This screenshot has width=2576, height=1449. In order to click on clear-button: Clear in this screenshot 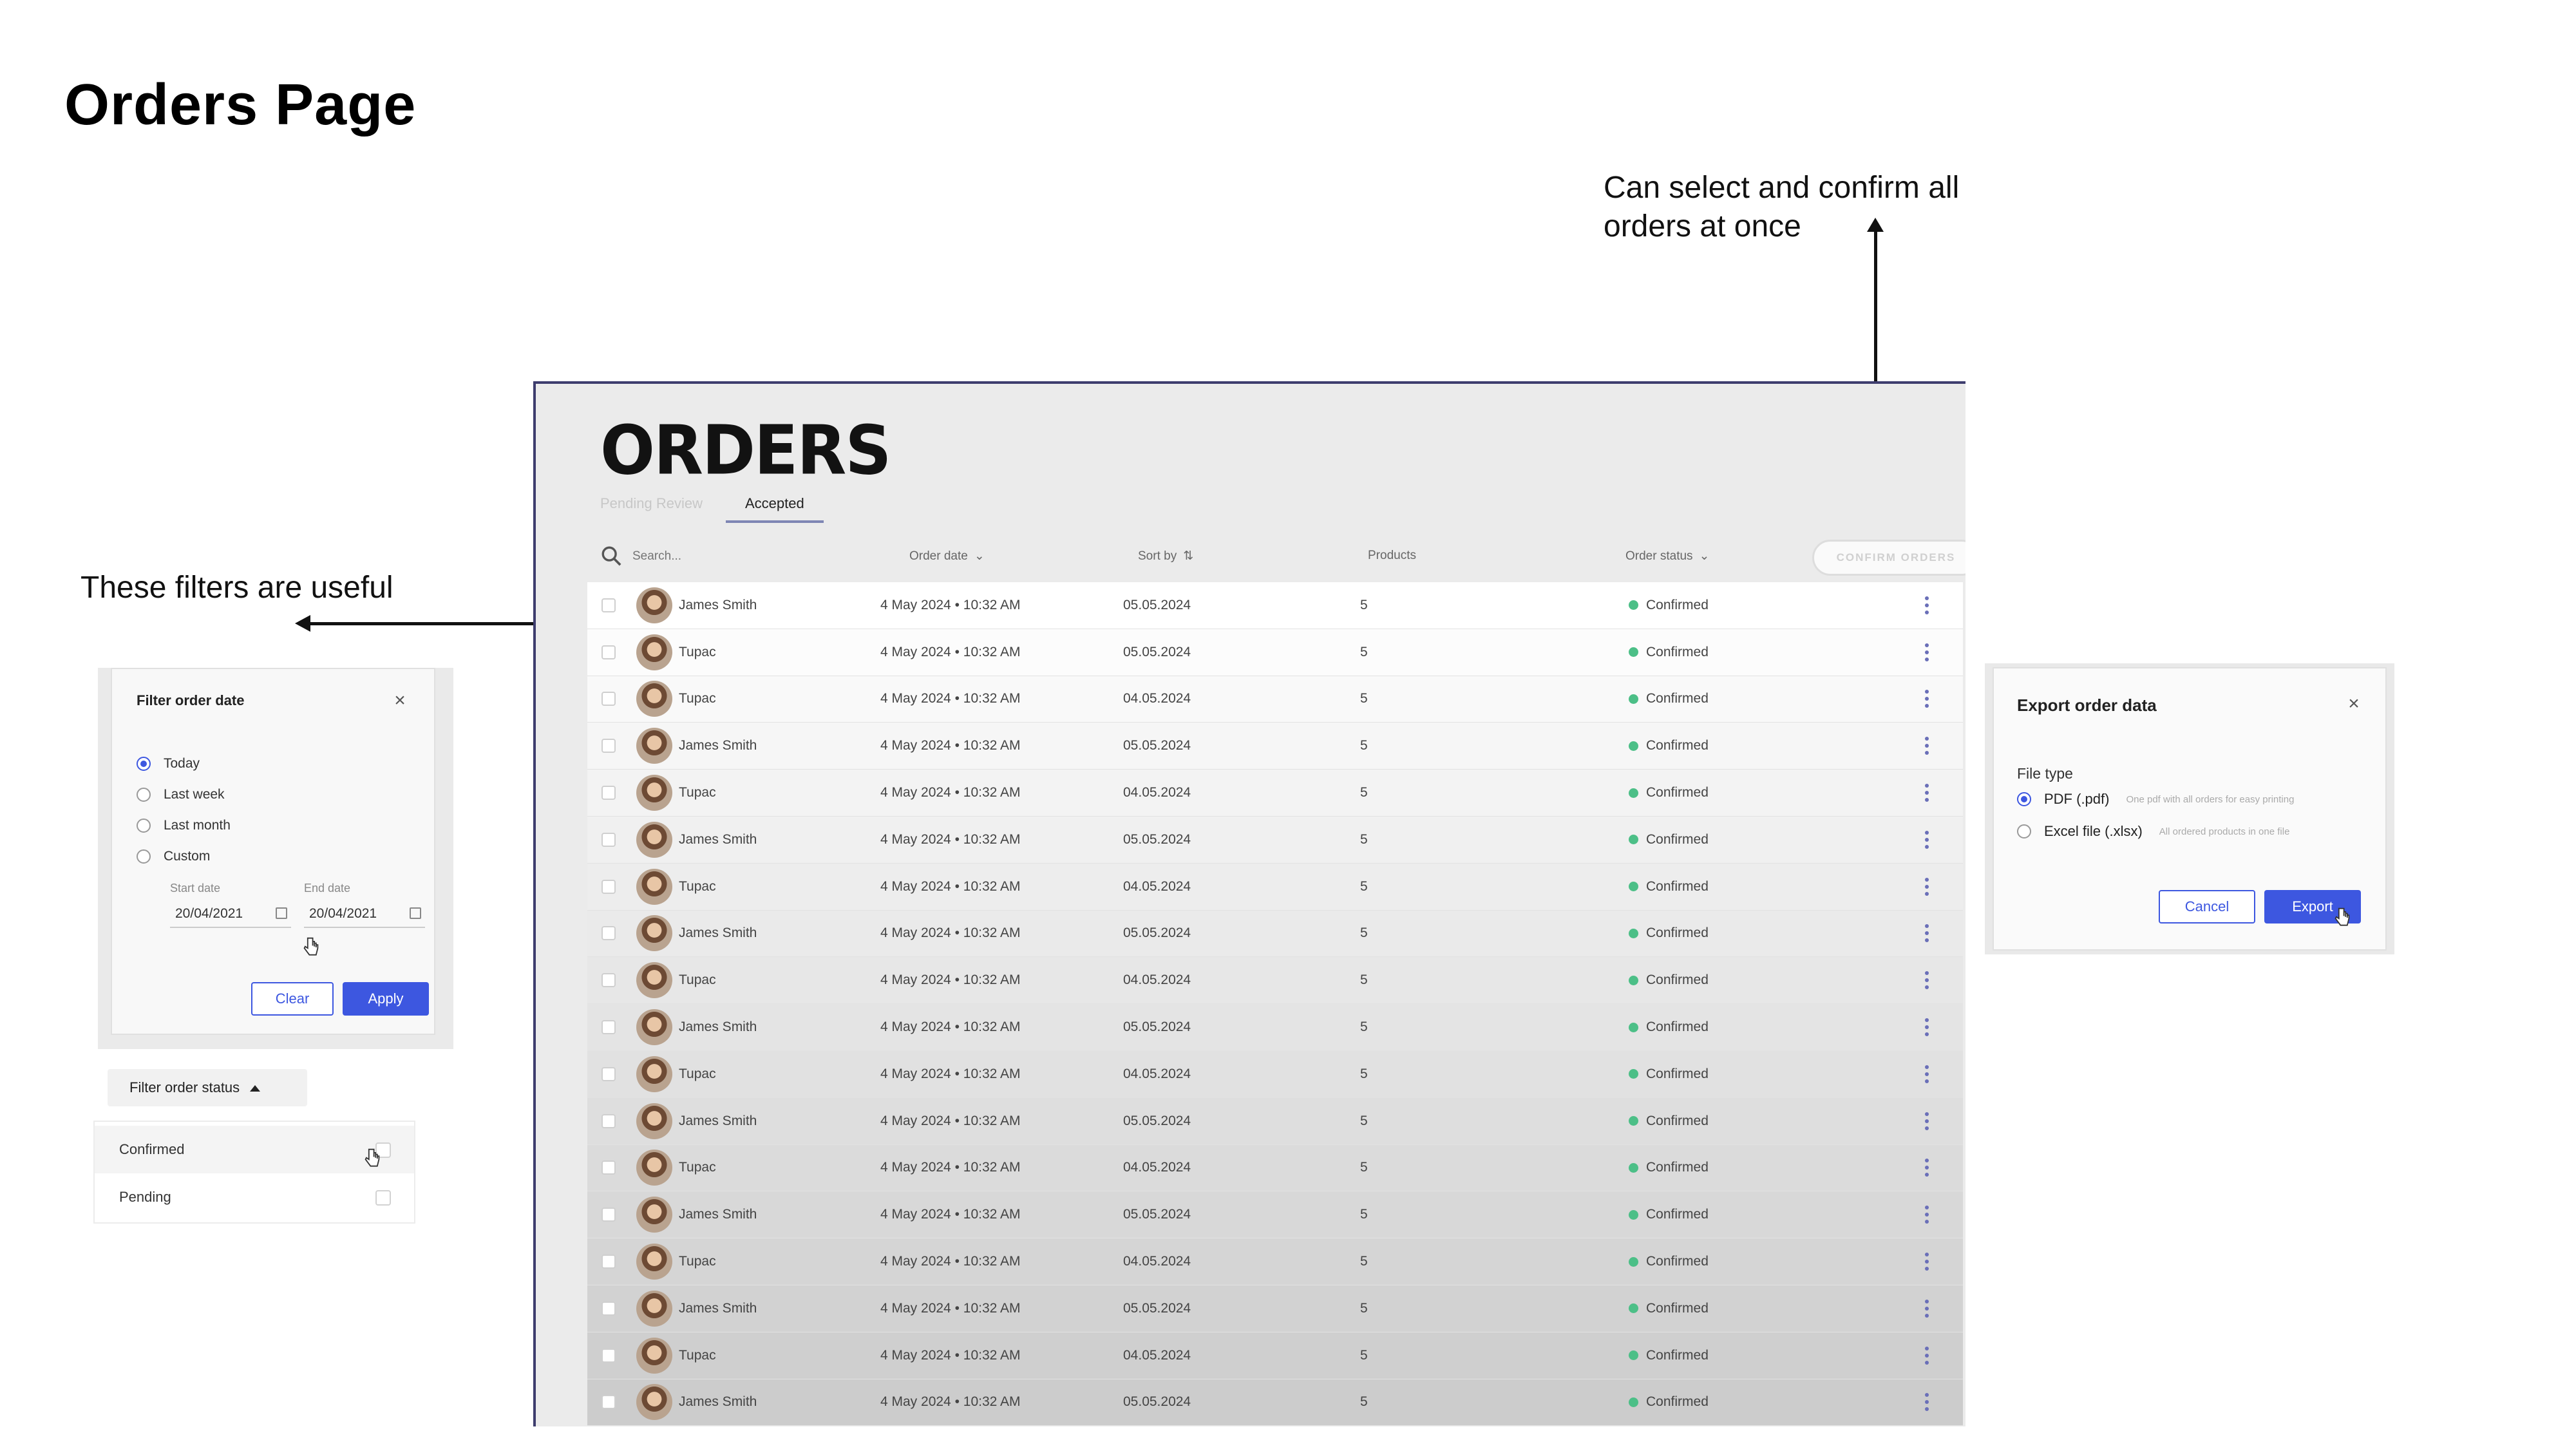, I will do `click(293, 999)`.